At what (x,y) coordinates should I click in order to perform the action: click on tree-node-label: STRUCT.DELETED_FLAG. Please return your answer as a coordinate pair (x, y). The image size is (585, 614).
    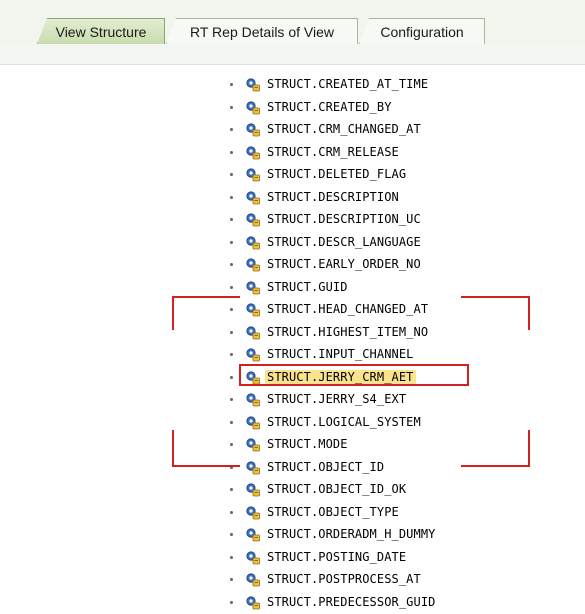
    Looking at the image, I should click on (337, 174).